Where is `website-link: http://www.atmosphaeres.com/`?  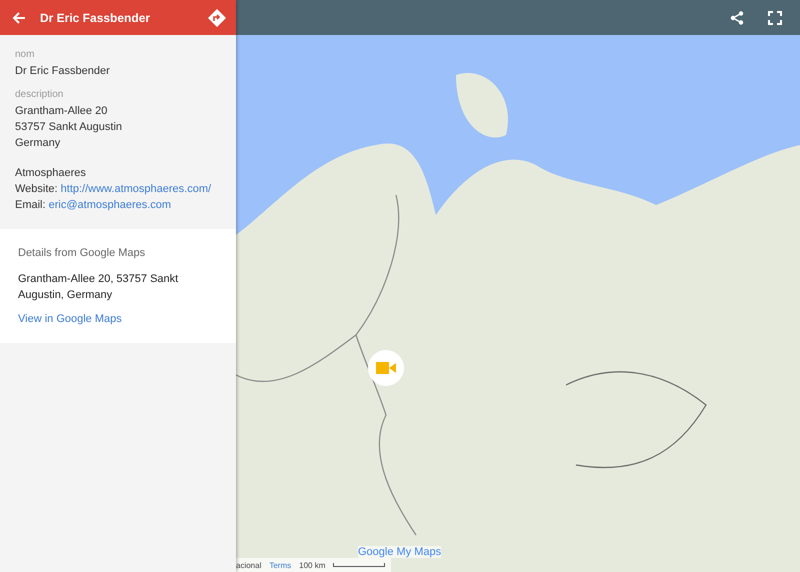 website-link: http://www.atmosphaeres.com/ is located at coordinates (136, 189).